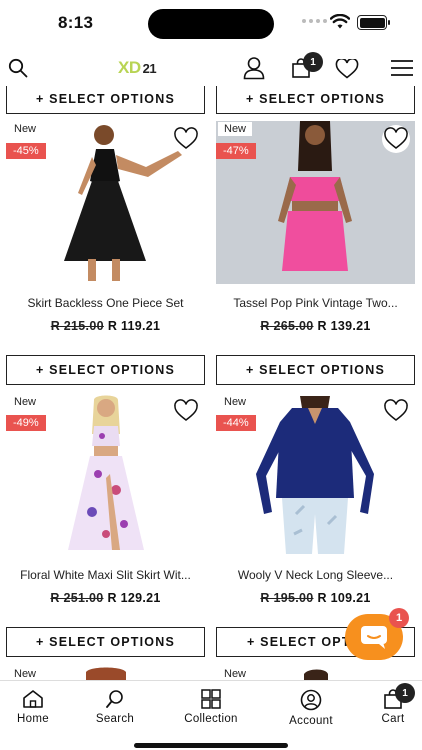 Image resolution: width=422 pixels, height=750 pixels. Describe the element at coordinates (311, 721) in the screenshot. I see `tab-label: Account` at that location.